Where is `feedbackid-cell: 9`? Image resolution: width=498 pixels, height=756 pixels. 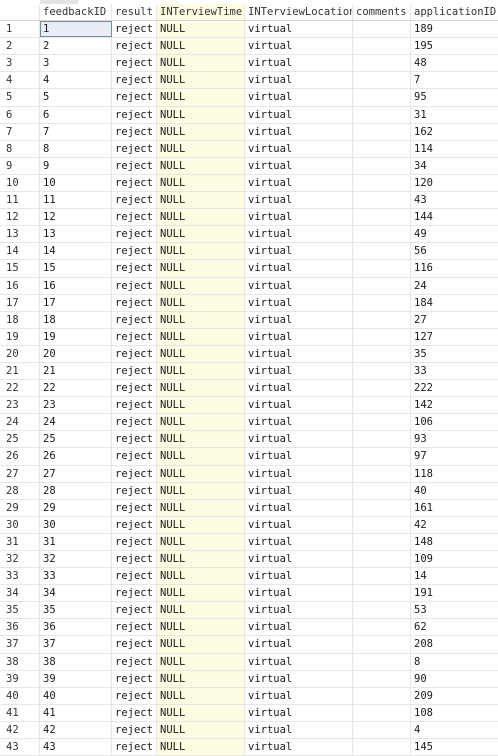
feedbackid-cell: 9 is located at coordinates (76, 165).